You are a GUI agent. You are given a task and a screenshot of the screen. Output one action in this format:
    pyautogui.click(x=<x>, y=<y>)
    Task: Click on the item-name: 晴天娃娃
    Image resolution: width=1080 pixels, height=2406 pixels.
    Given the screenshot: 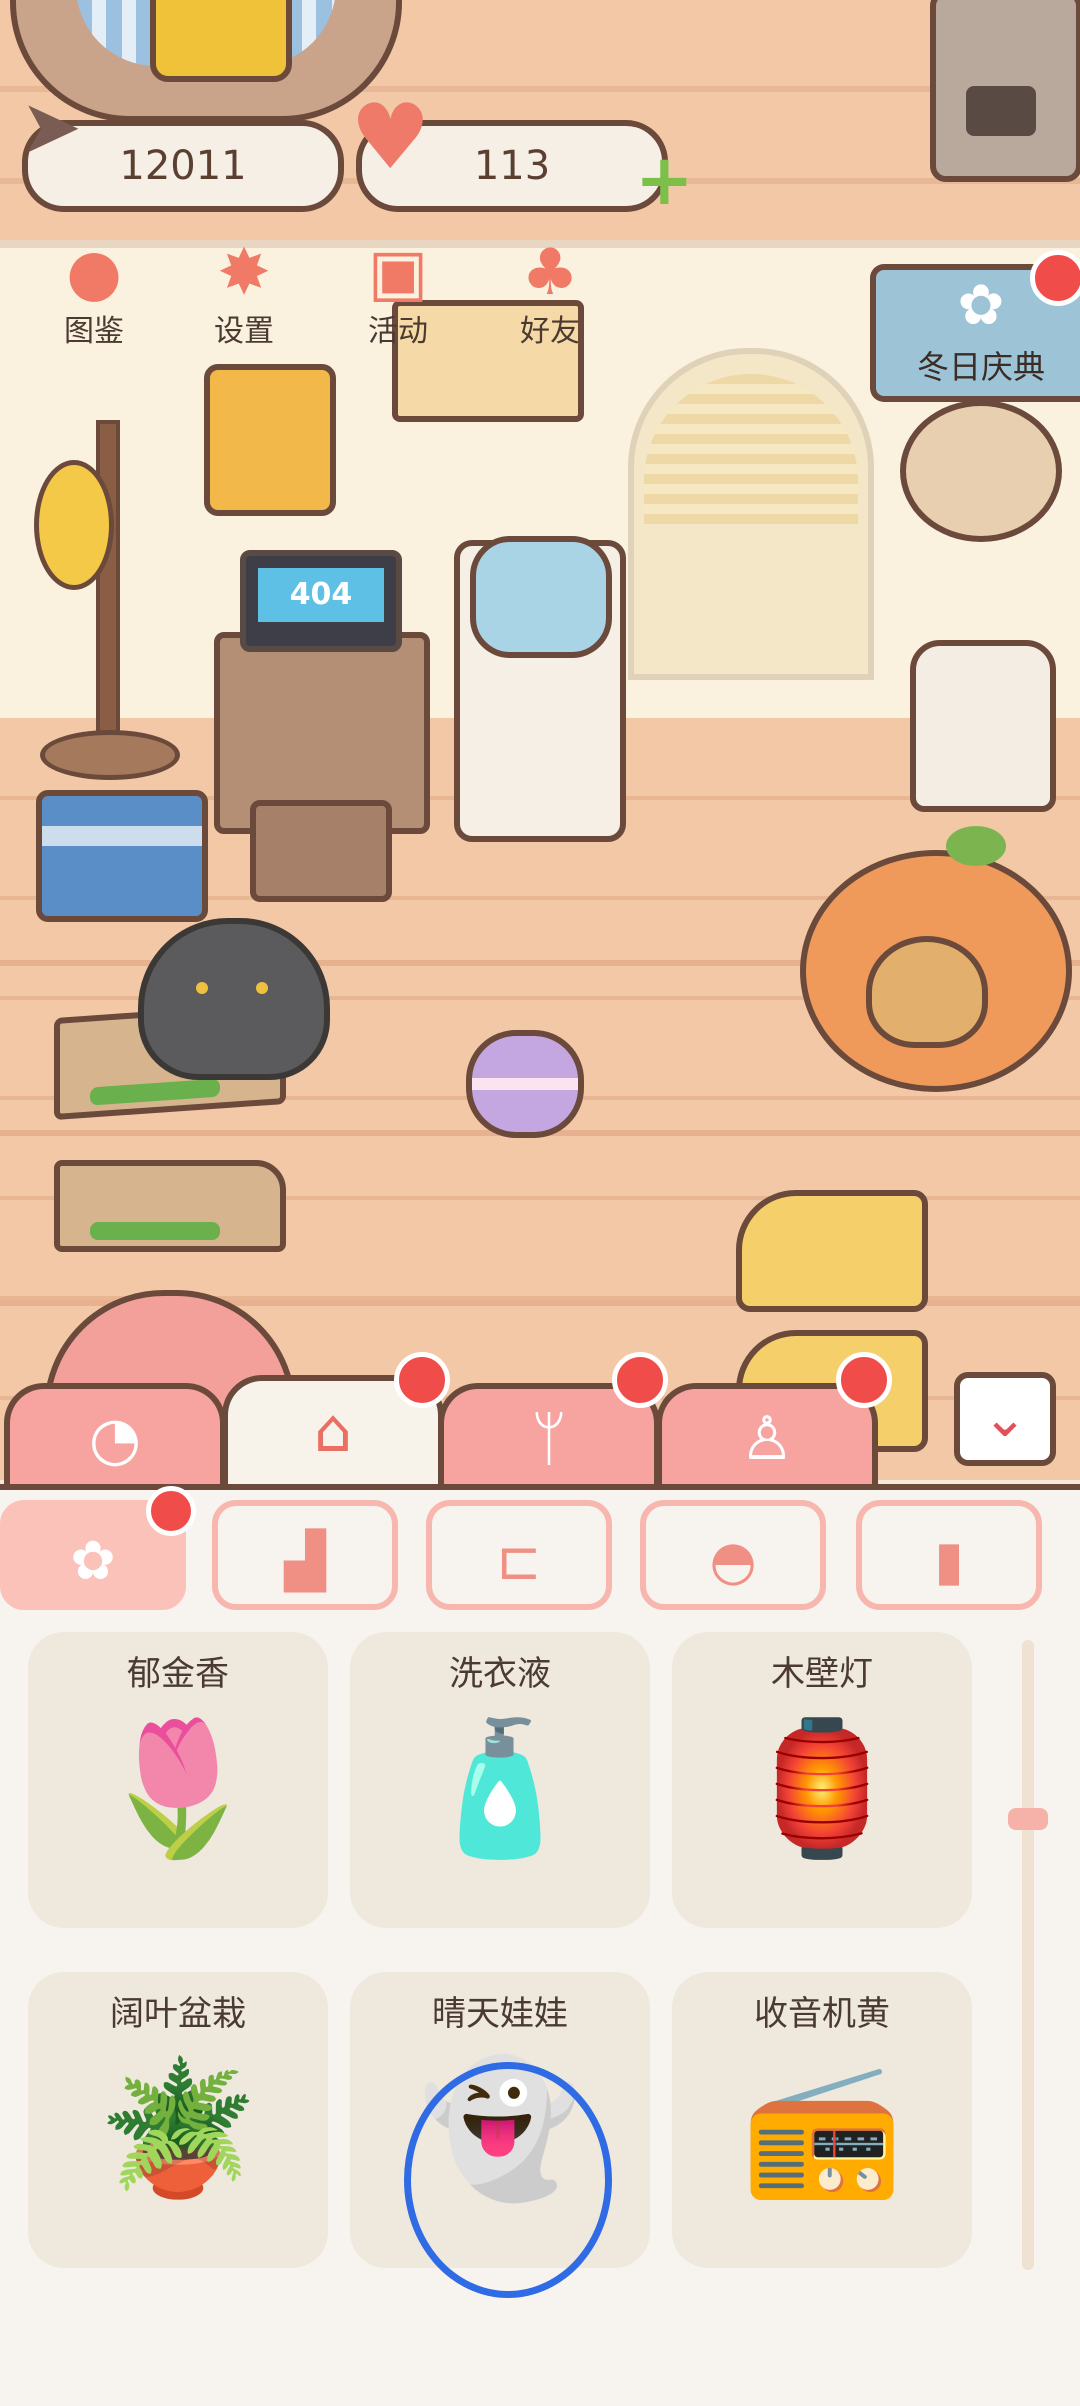 What is the action you would take?
    pyautogui.click(x=500, y=2014)
    